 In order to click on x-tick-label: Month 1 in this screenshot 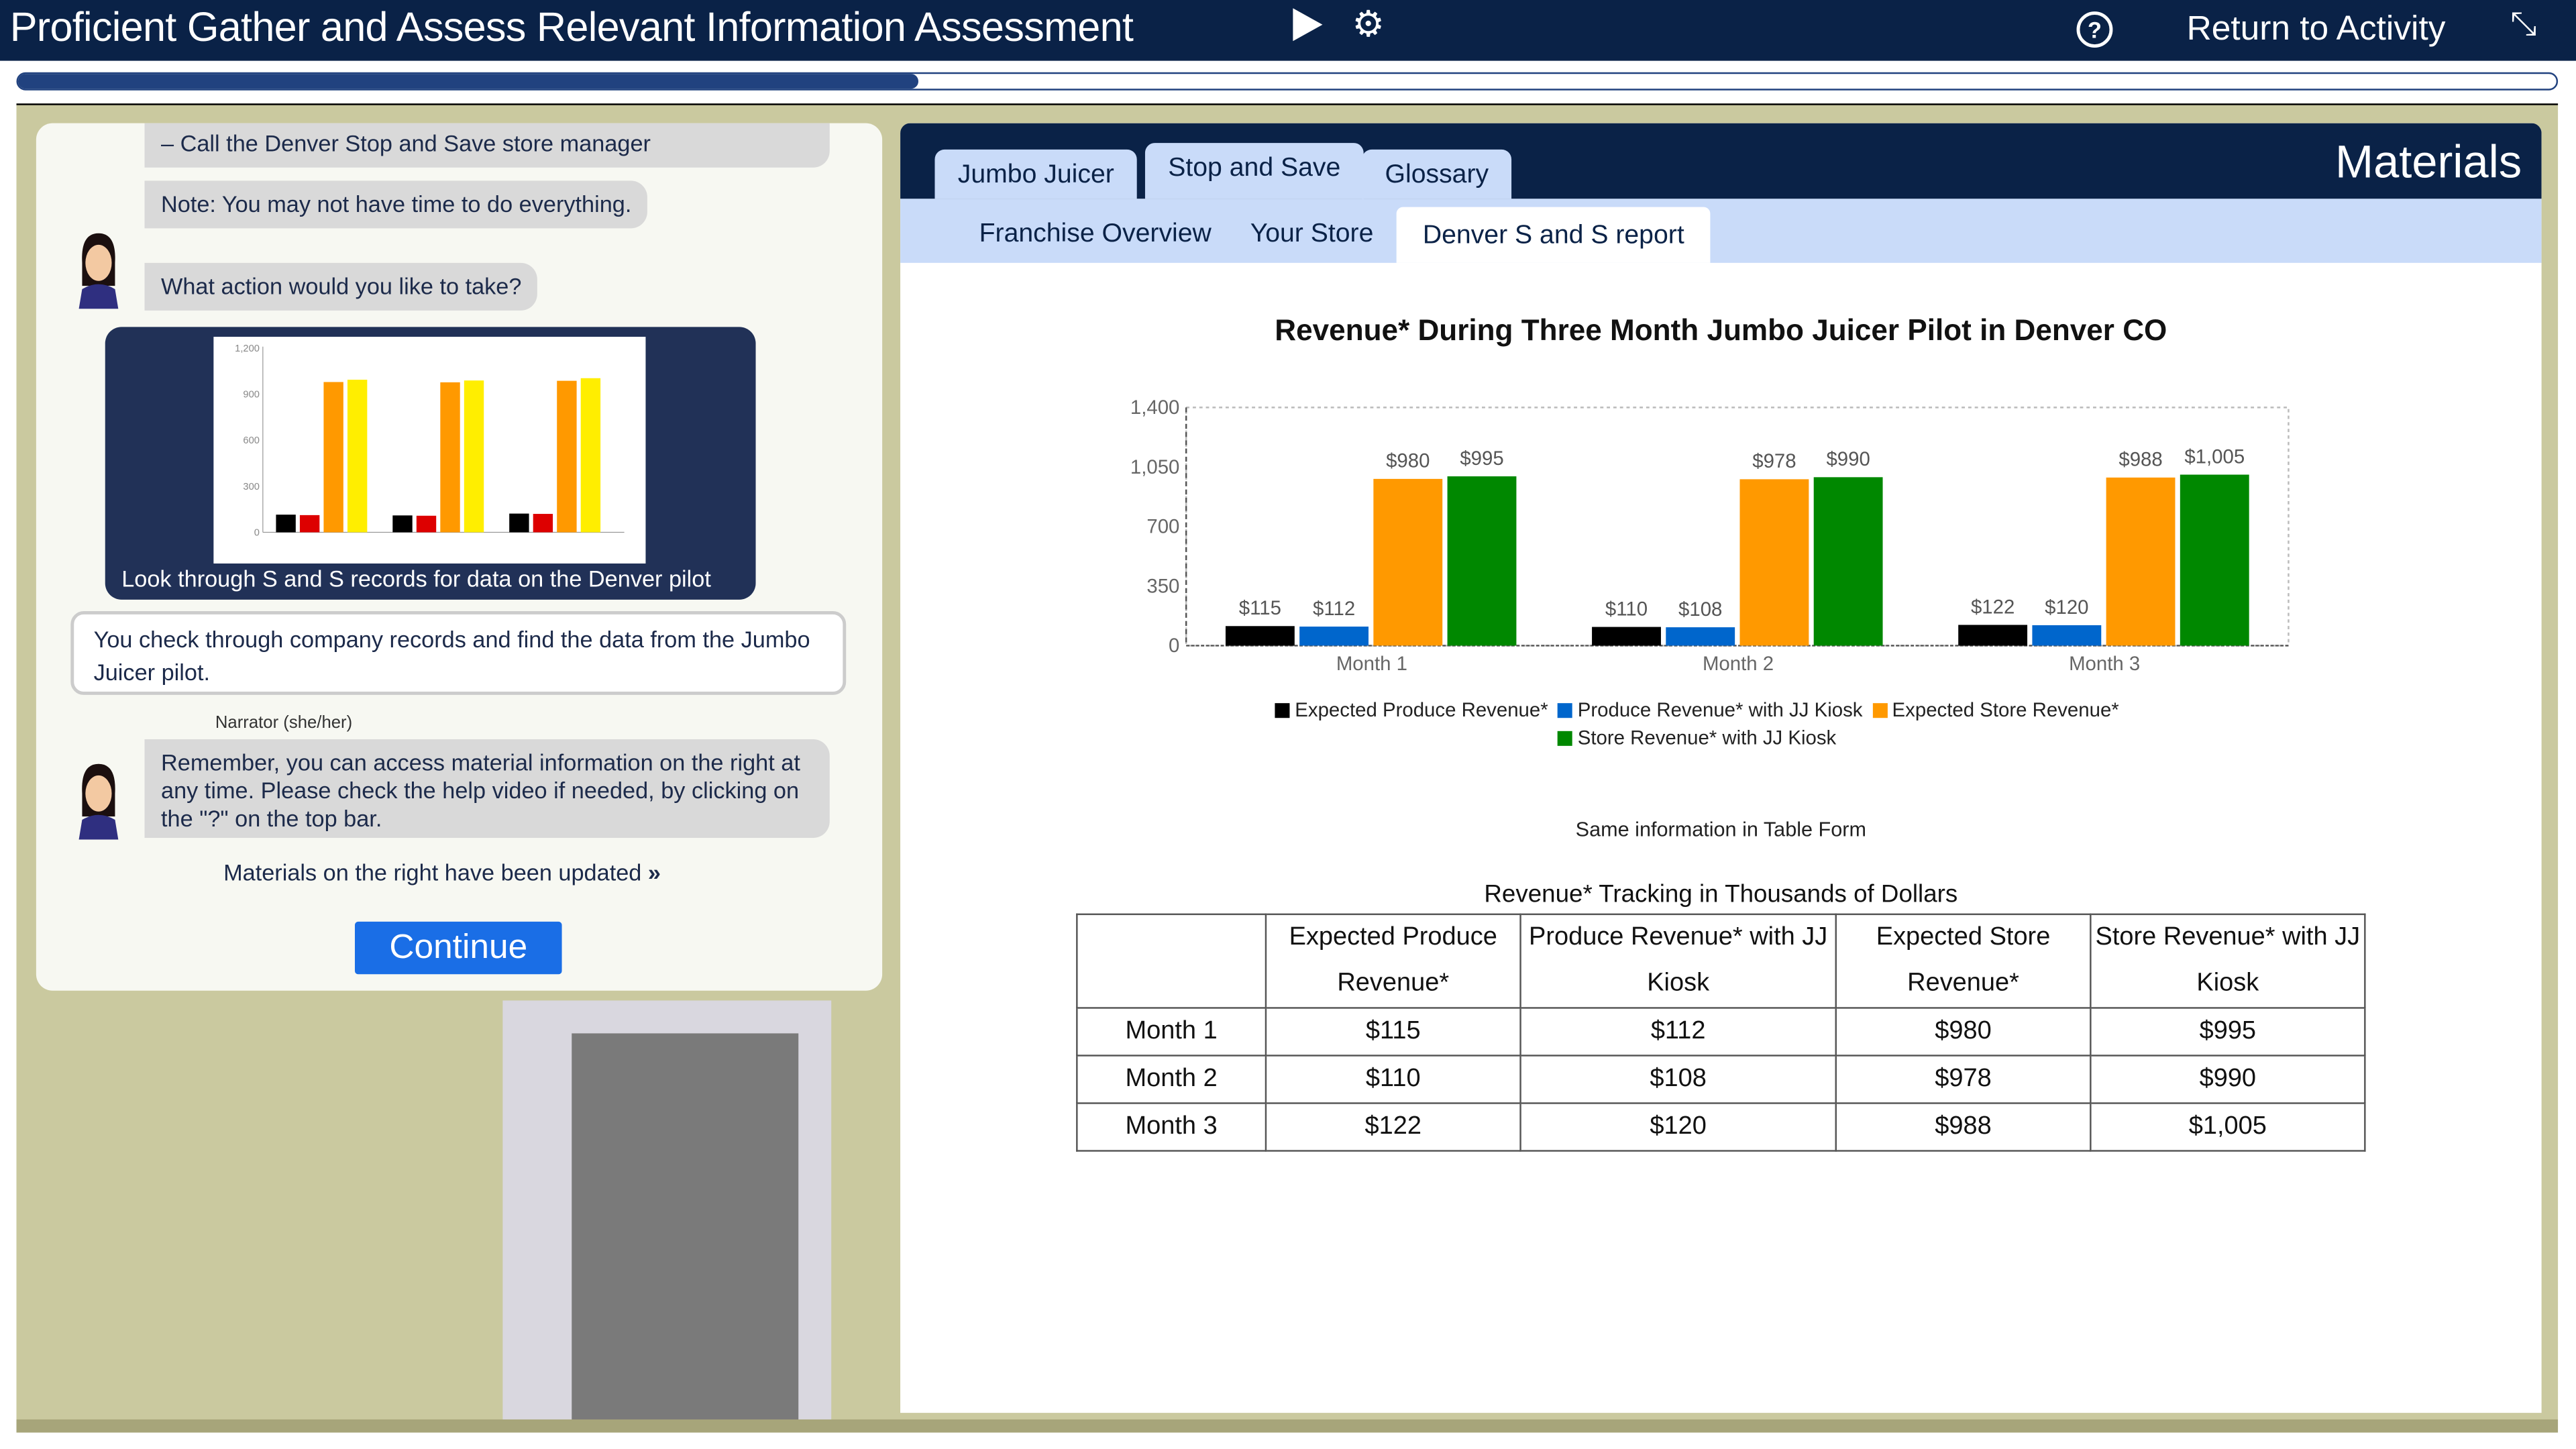, I will do `click(1371, 664)`.